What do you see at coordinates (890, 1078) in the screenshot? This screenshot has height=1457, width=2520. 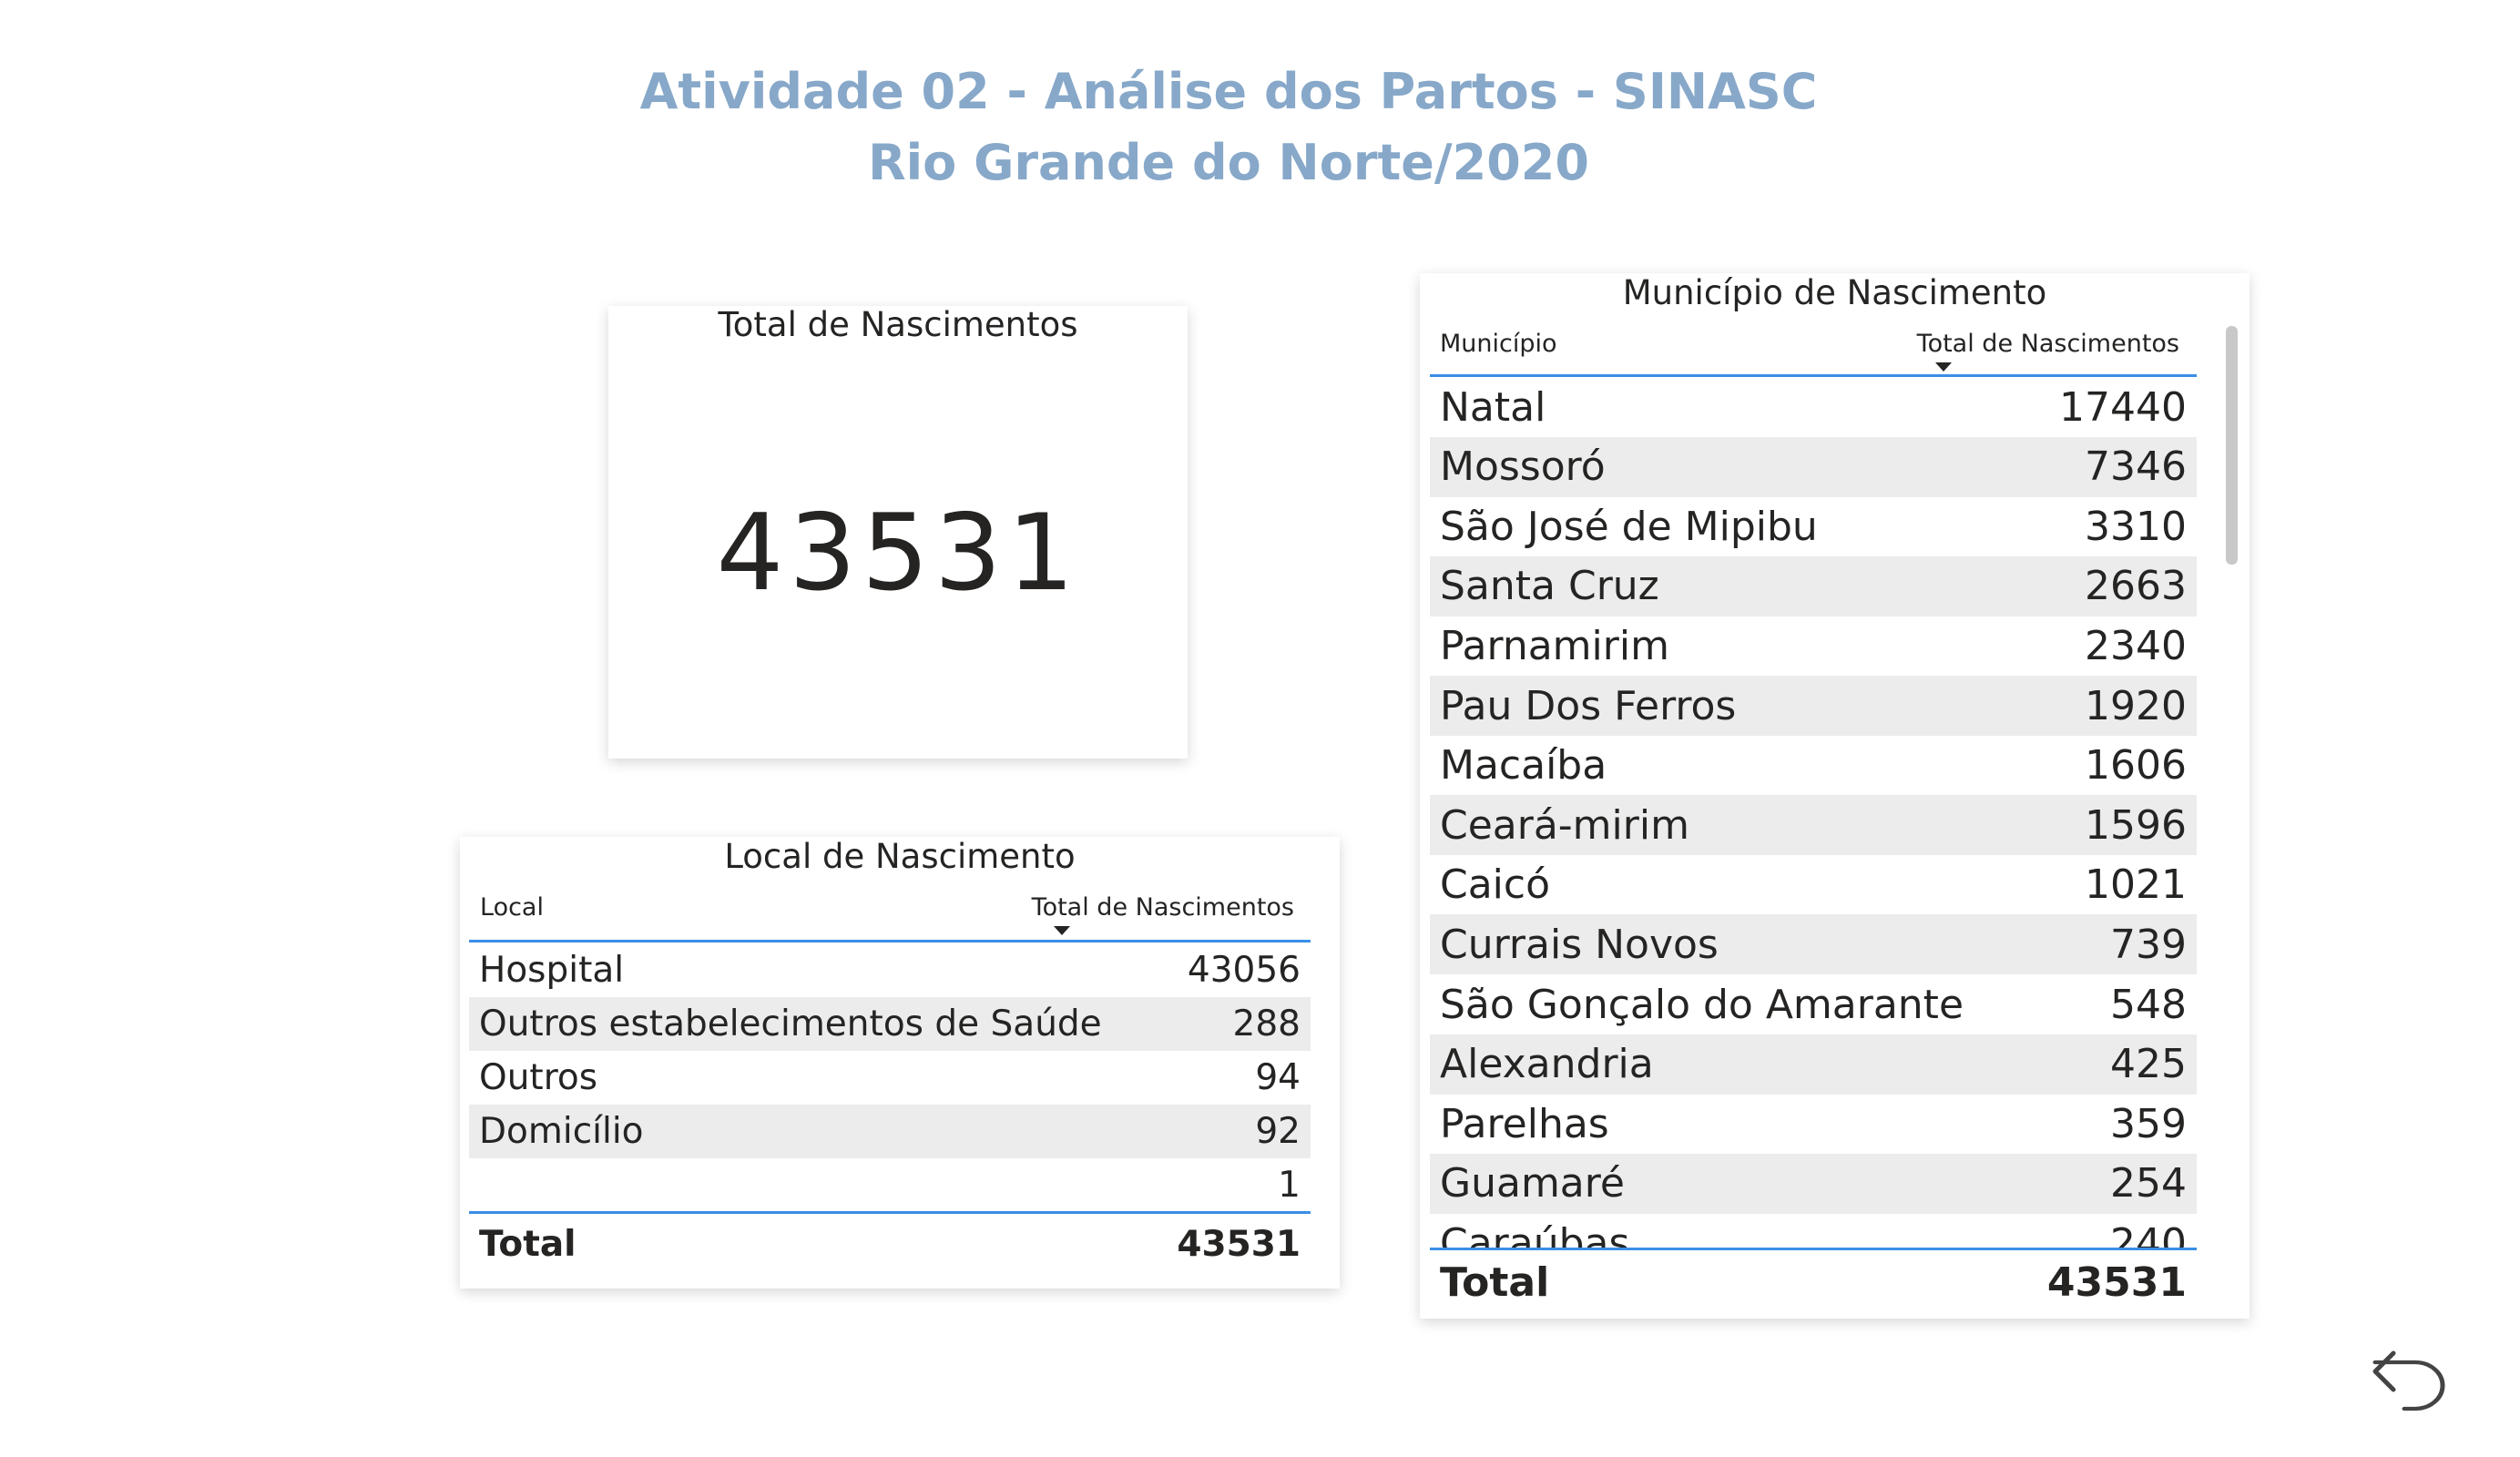 I see `table-row: Outros 94` at bounding box center [890, 1078].